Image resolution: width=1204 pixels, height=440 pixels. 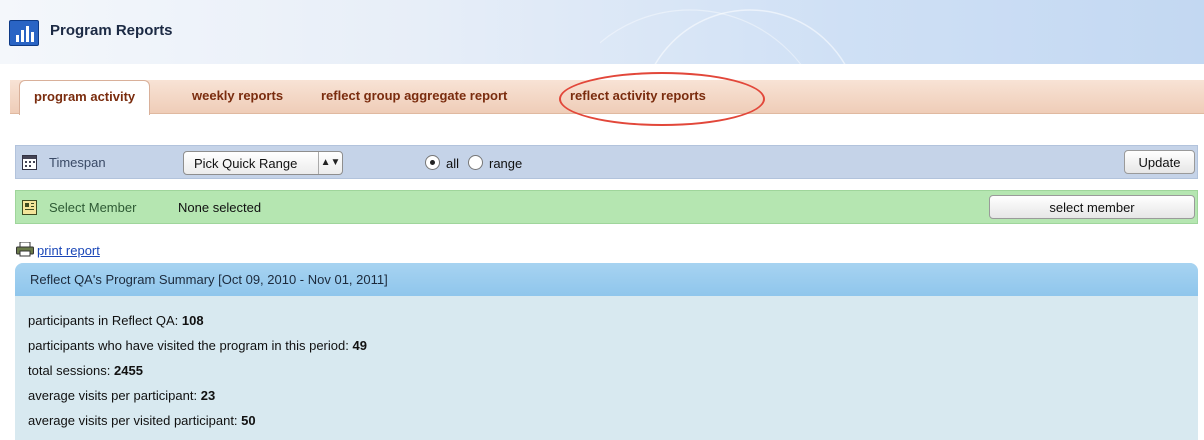 What do you see at coordinates (192, 320) in the screenshot?
I see `stat-value: 108` at bounding box center [192, 320].